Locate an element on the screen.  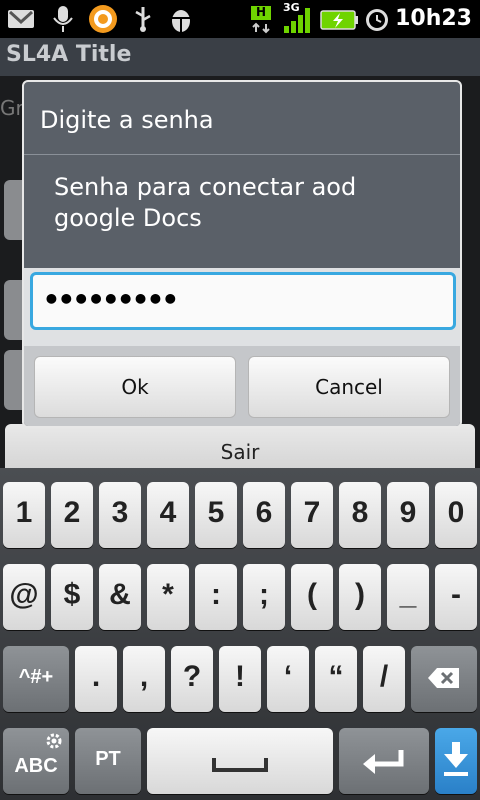
key-colon: : is located at coordinates (216, 597).